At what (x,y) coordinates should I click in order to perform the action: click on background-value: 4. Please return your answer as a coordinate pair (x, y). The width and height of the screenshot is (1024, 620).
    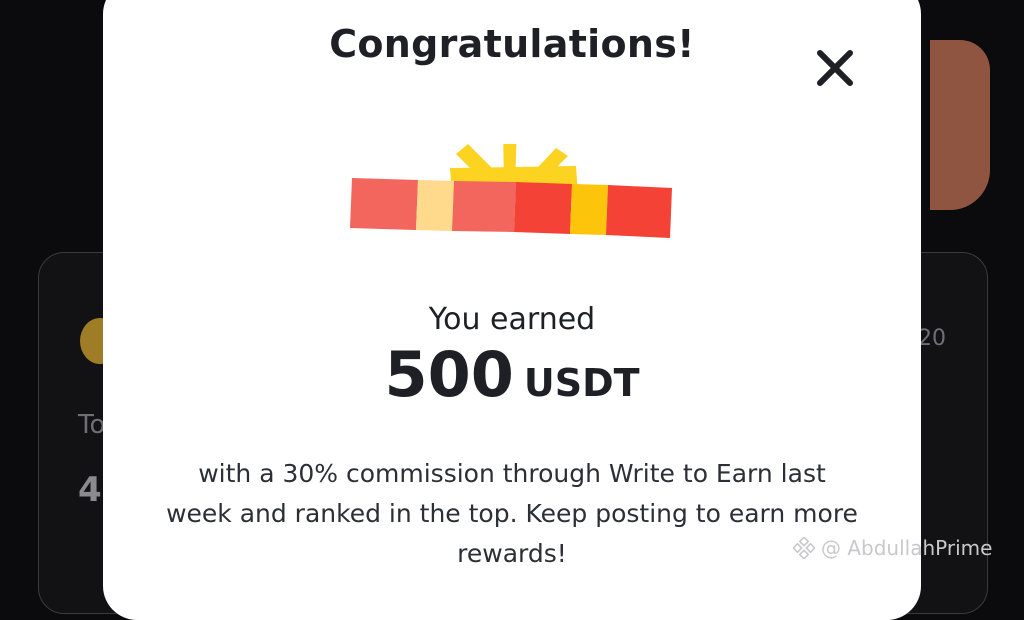
    Looking at the image, I should click on (90, 490).